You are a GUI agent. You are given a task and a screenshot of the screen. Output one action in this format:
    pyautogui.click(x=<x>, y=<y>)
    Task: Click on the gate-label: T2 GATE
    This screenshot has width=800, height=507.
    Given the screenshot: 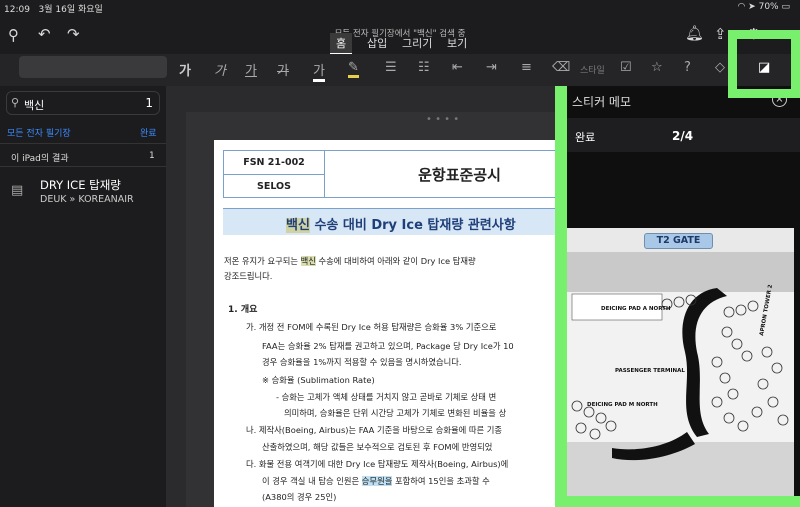 What is the action you would take?
    pyautogui.click(x=678, y=241)
    